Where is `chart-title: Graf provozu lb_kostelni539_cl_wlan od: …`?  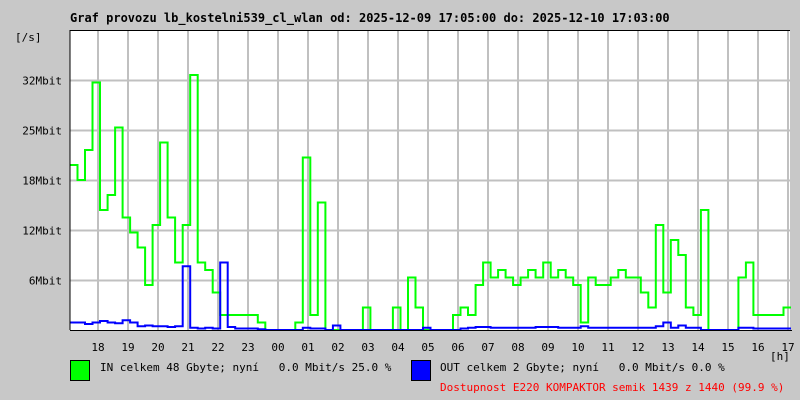
chart-title: Graf provozu lb_kostelni539_cl_wlan od: … is located at coordinates (370, 18).